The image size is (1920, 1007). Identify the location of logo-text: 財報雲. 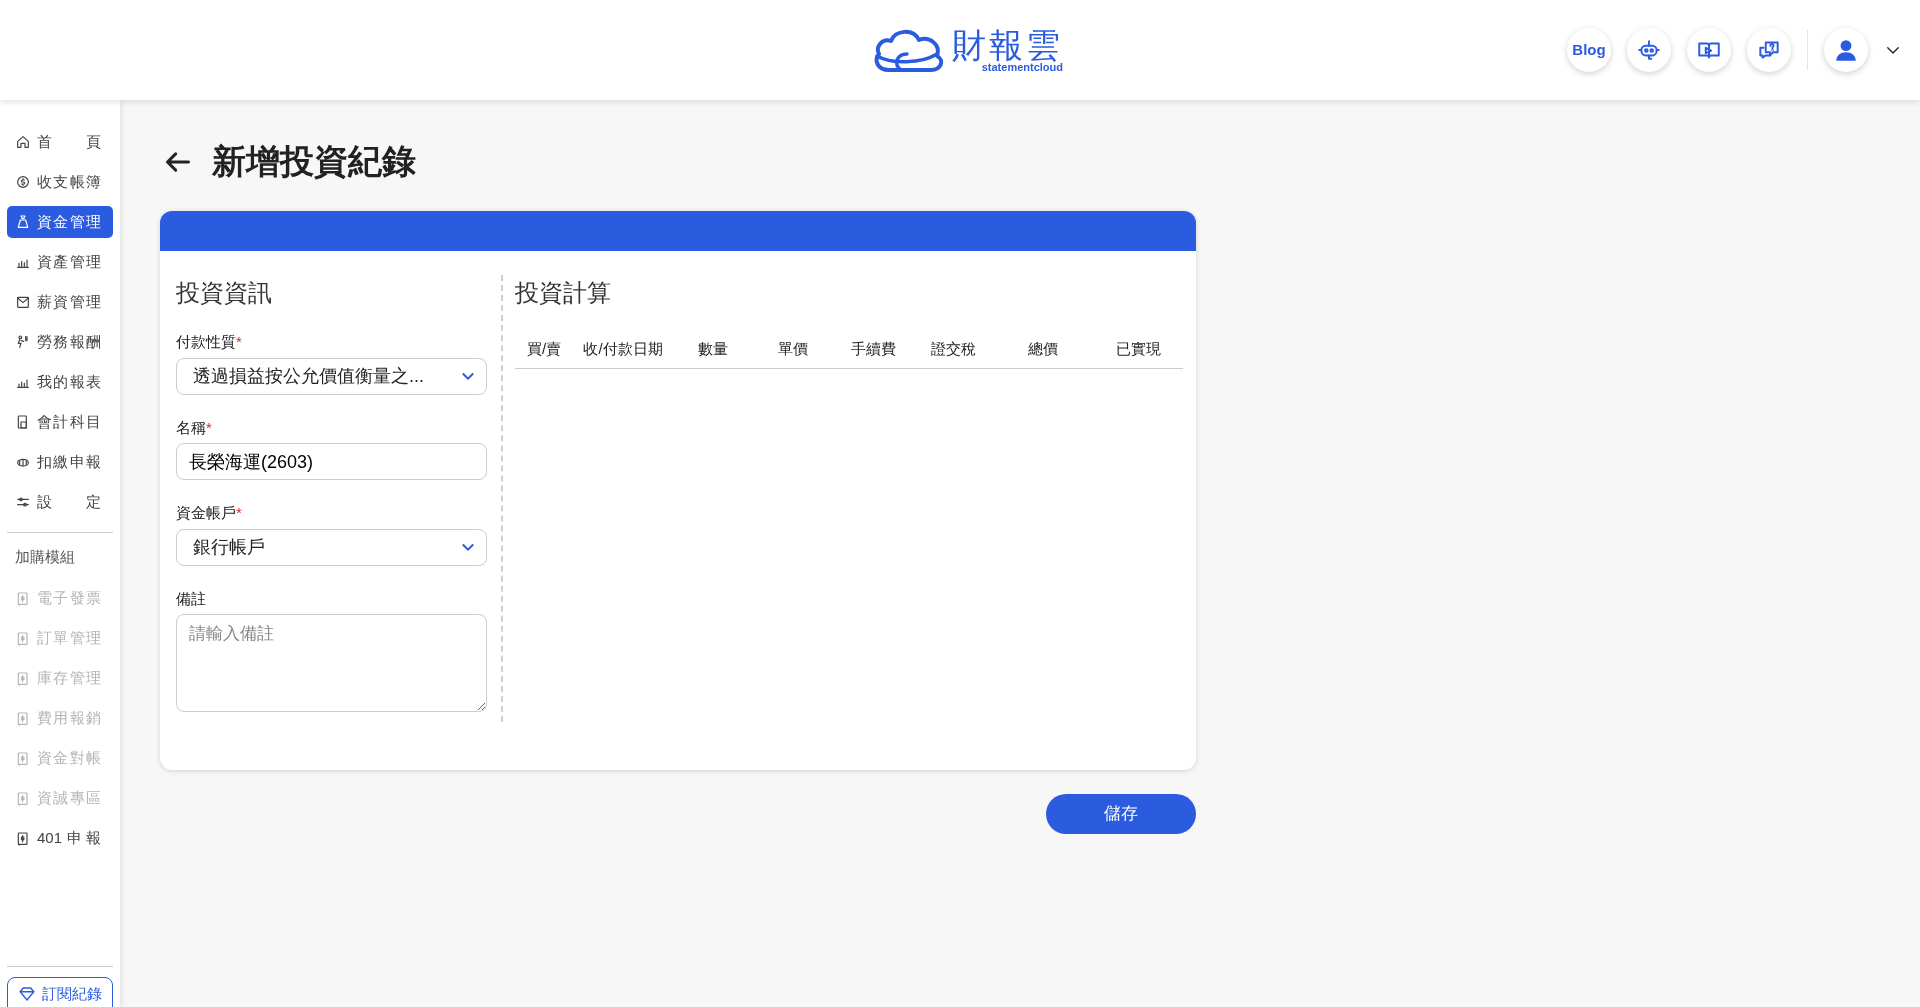
(1007, 44).